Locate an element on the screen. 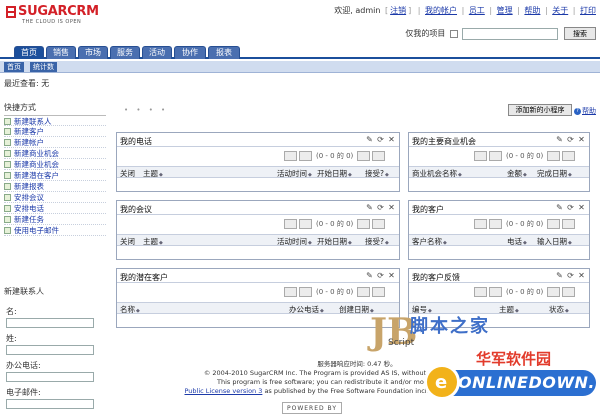  search-scope-checkbox is located at coordinates (453, 33).